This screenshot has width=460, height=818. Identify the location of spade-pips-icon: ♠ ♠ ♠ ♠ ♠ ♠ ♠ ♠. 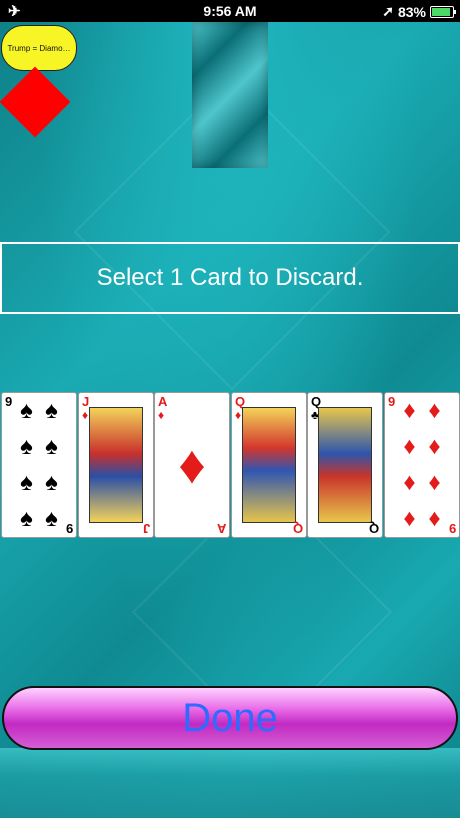
(39, 464).